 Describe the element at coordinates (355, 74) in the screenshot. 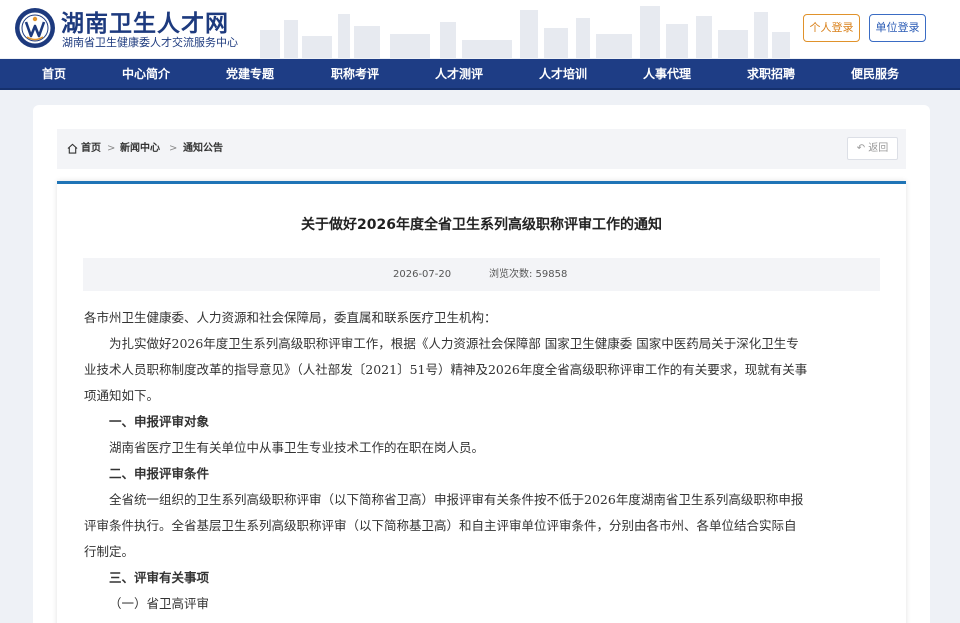

I see `nav-item-title-eval: 职称考评` at that location.